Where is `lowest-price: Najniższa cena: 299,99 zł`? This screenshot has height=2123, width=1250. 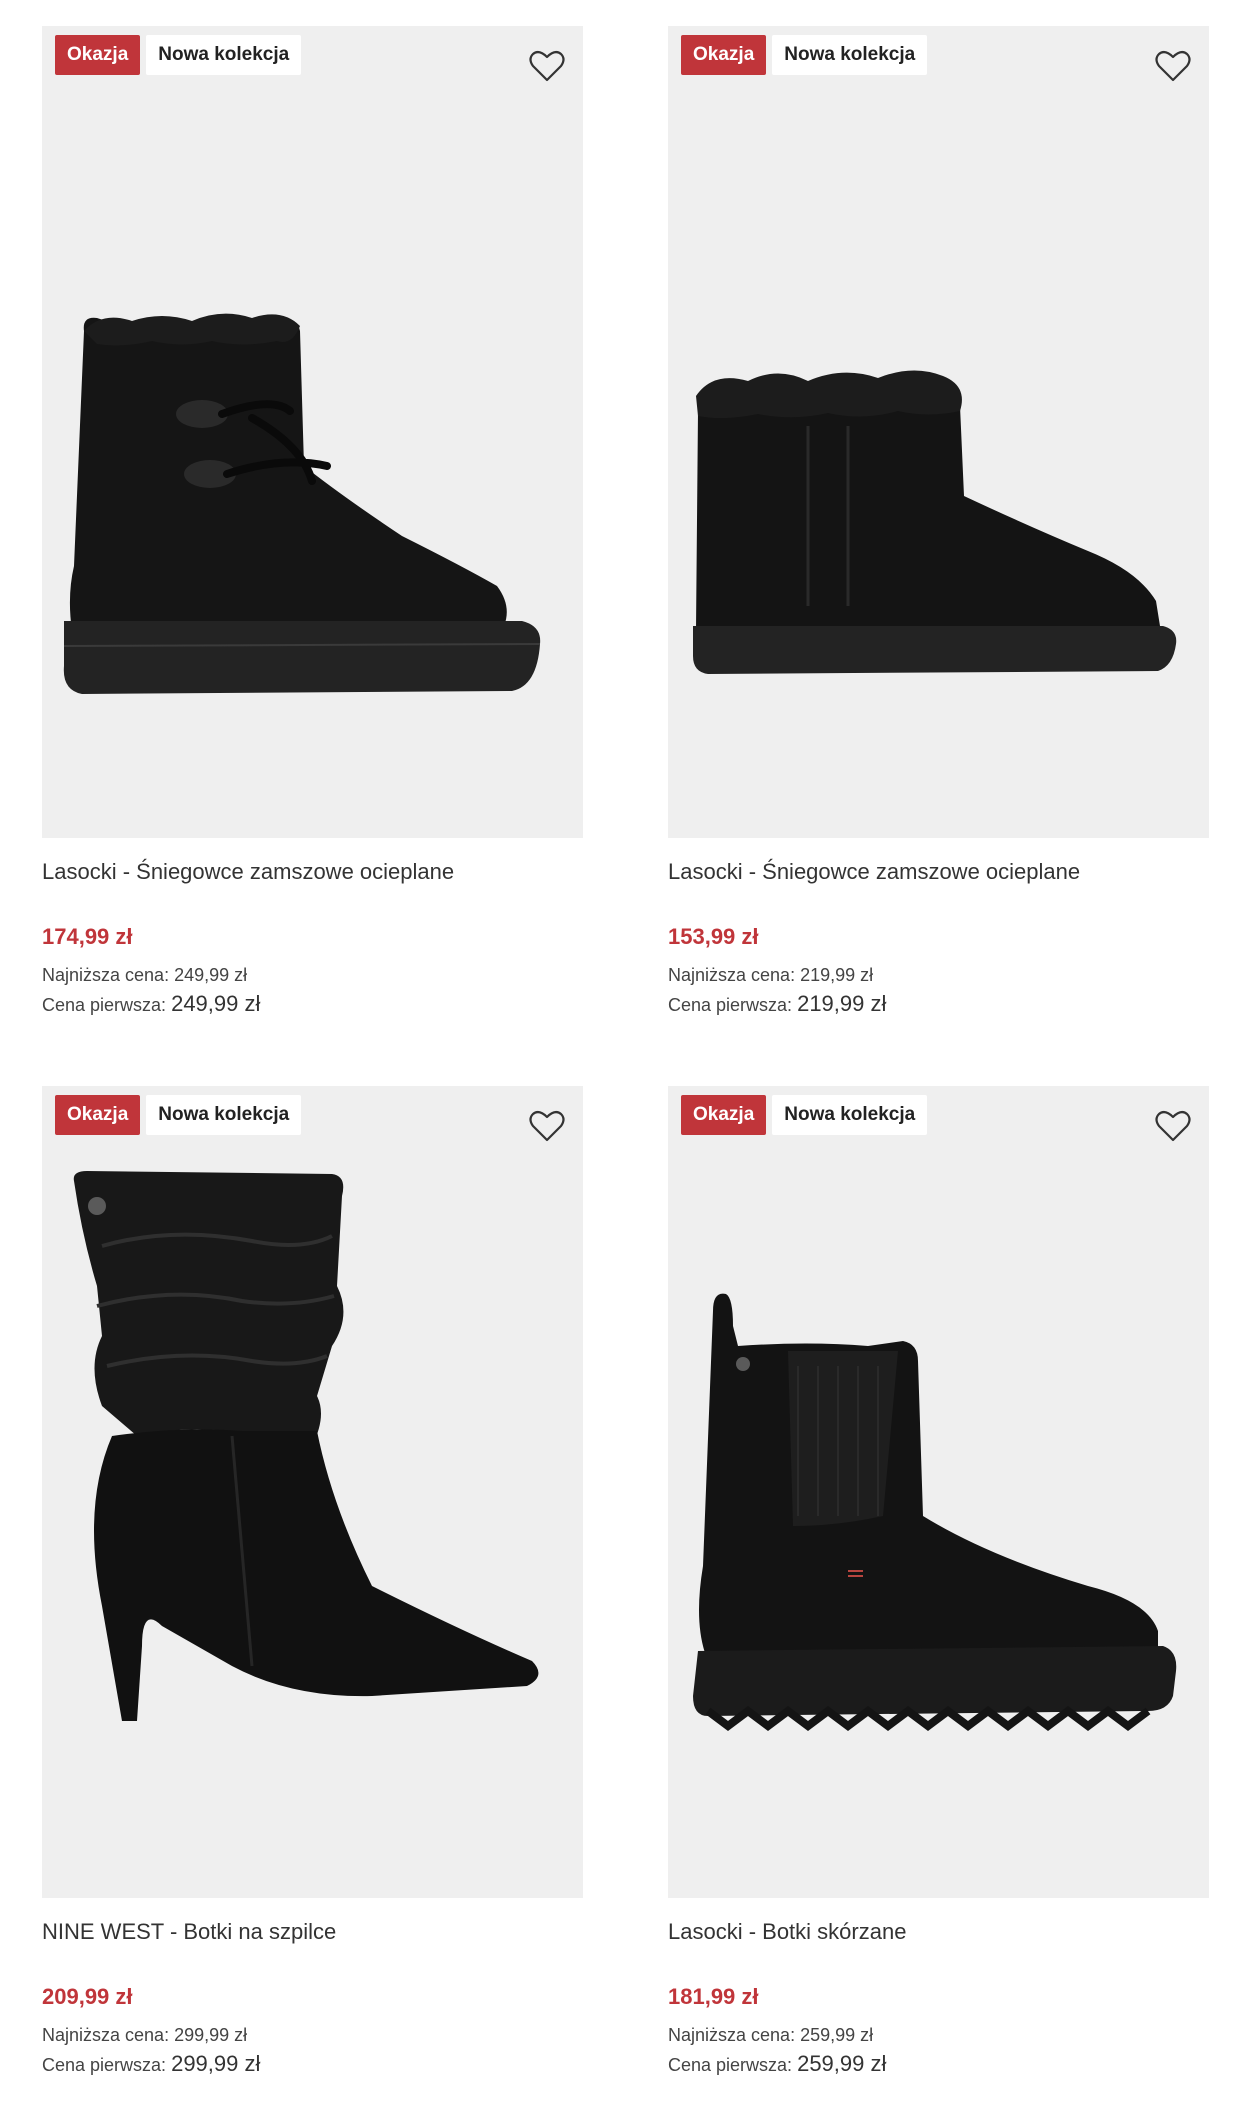
lowest-price: Najniższa cena: 299,99 zł is located at coordinates (312, 2035).